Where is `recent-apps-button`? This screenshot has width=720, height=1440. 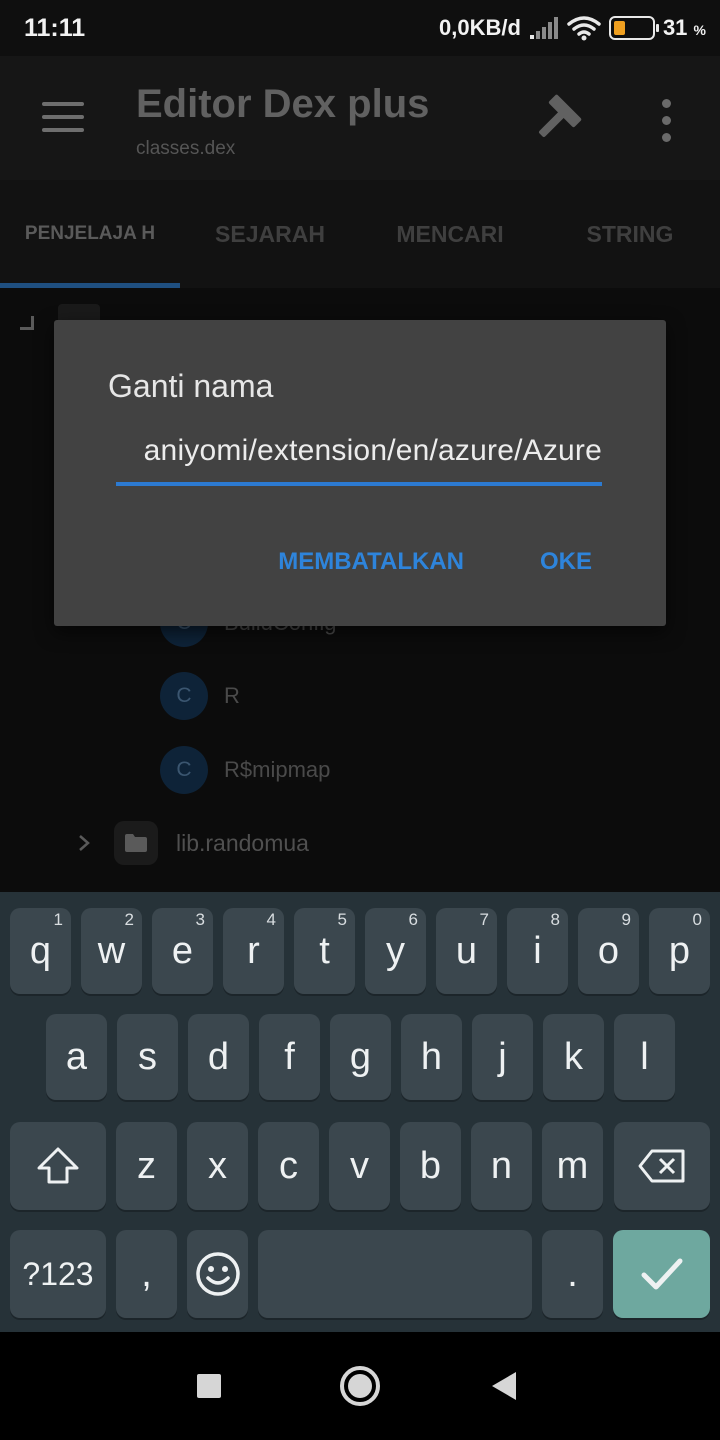
recent-apps-button is located at coordinates (209, 1386).